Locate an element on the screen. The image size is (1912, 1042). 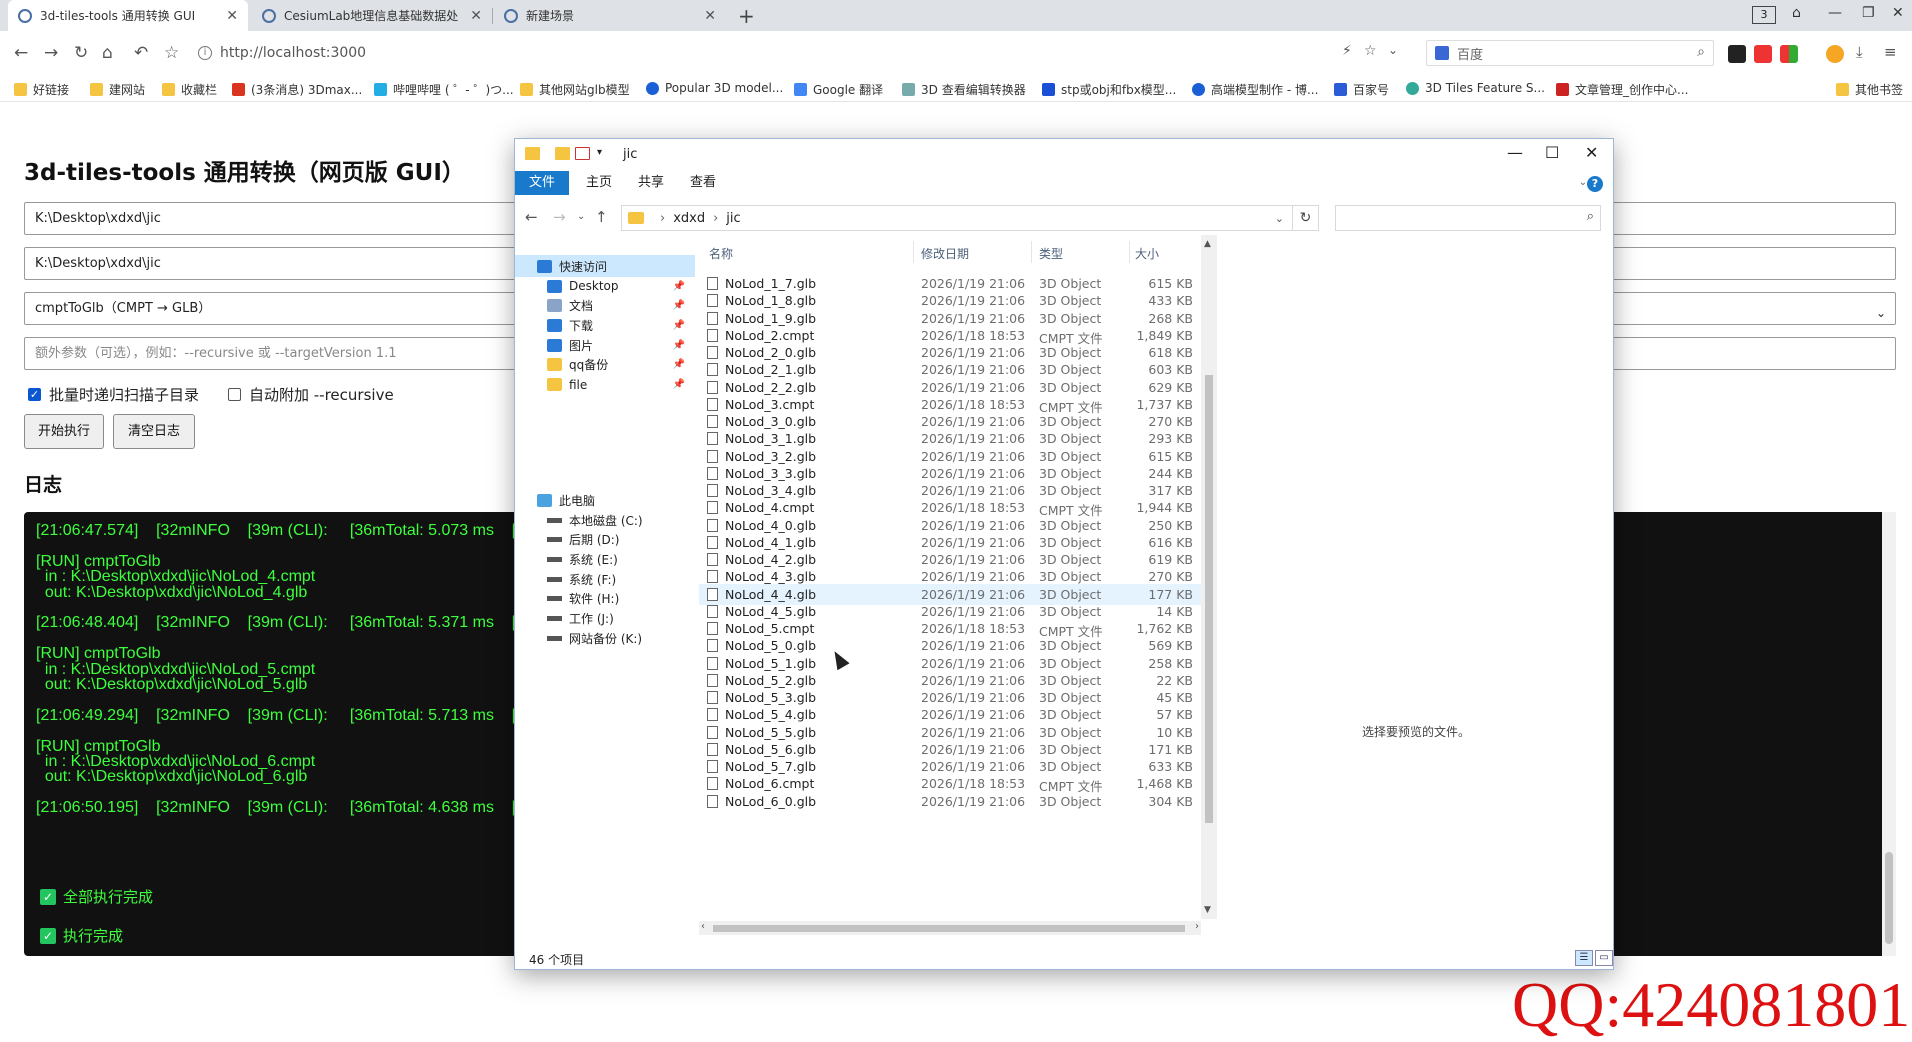
breadcrumb-item: xdxd is located at coordinates (689, 218).